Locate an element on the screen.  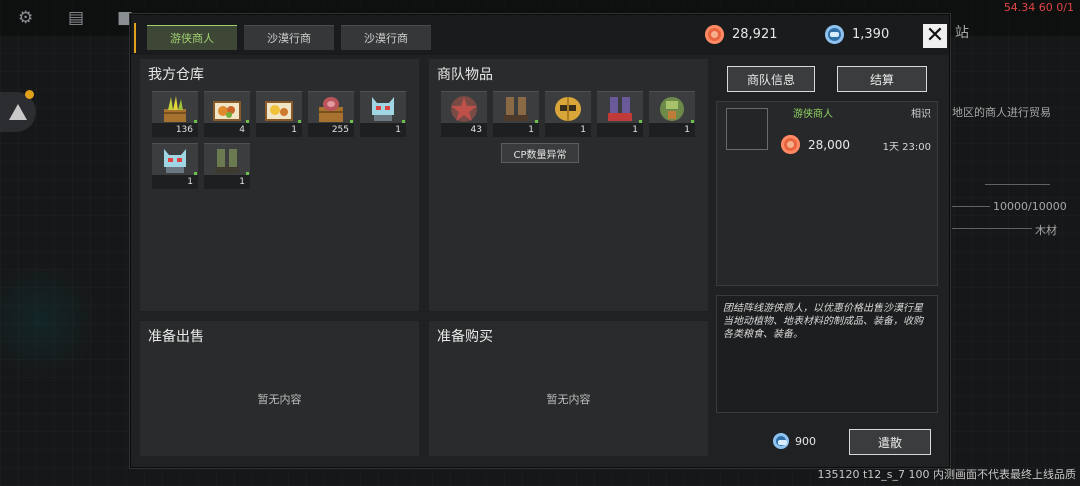
item-slot: 136 is located at coordinates (175, 114).